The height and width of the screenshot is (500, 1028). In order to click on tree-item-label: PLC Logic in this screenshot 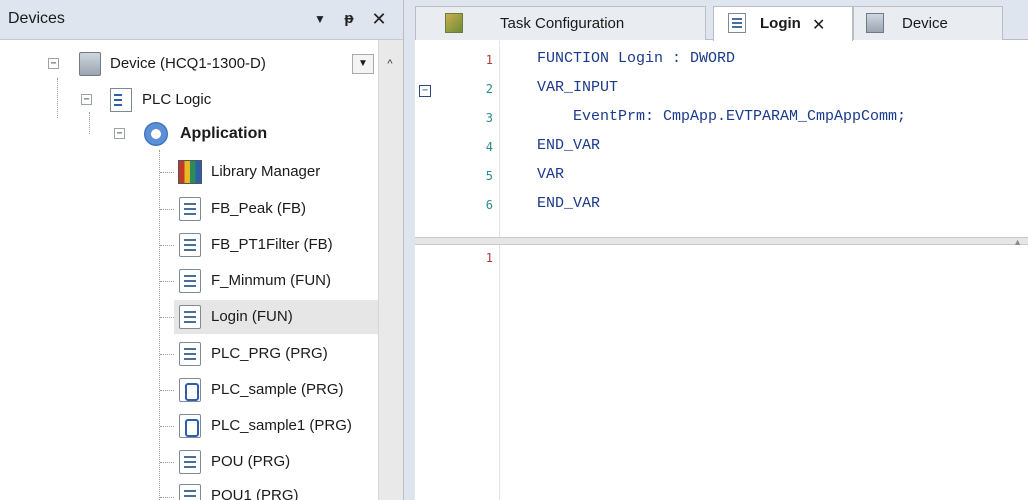, I will do `click(177, 99)`.